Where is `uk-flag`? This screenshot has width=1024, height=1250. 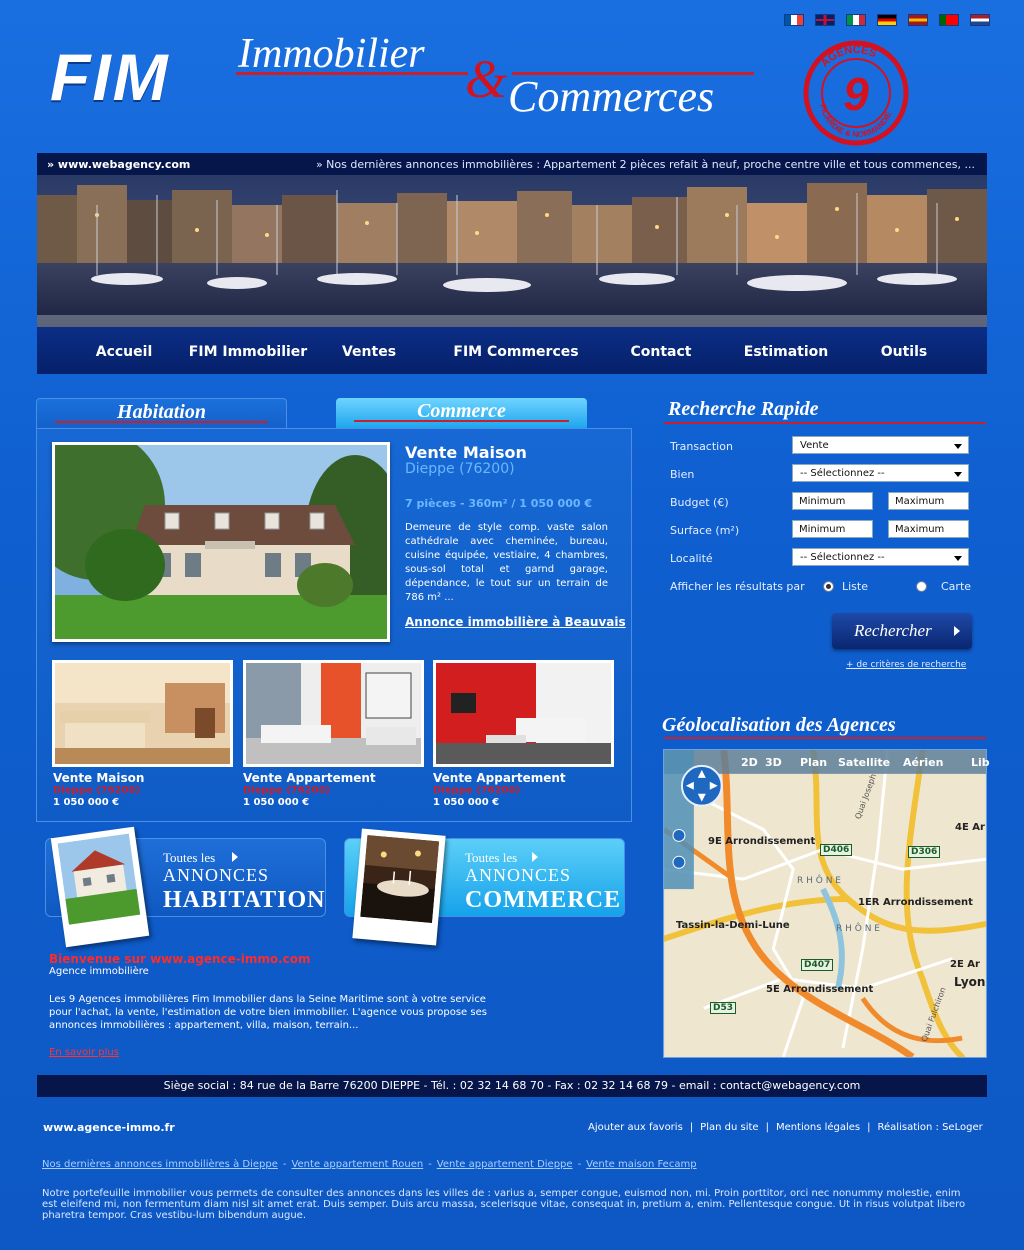 uk-flag is located at coordinates (825, 20).